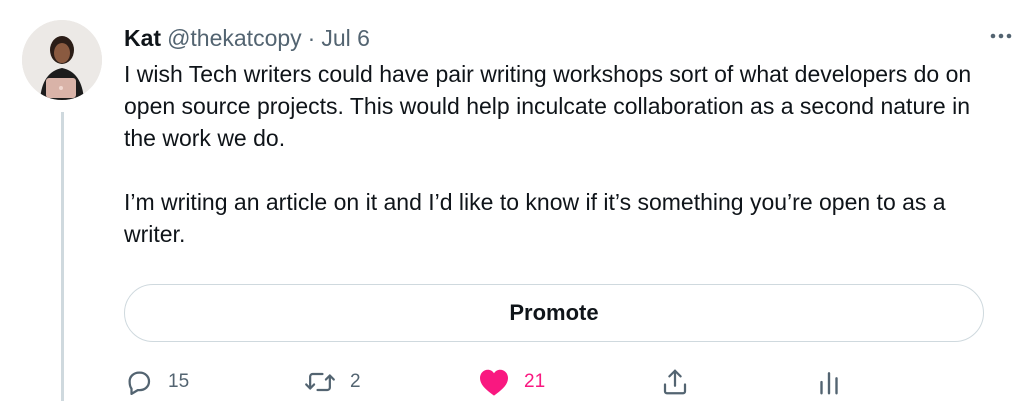  What do you see at coordinates (139, 382) in the screenshot?
I see `reply-icon` at bounding box center [139, 382].